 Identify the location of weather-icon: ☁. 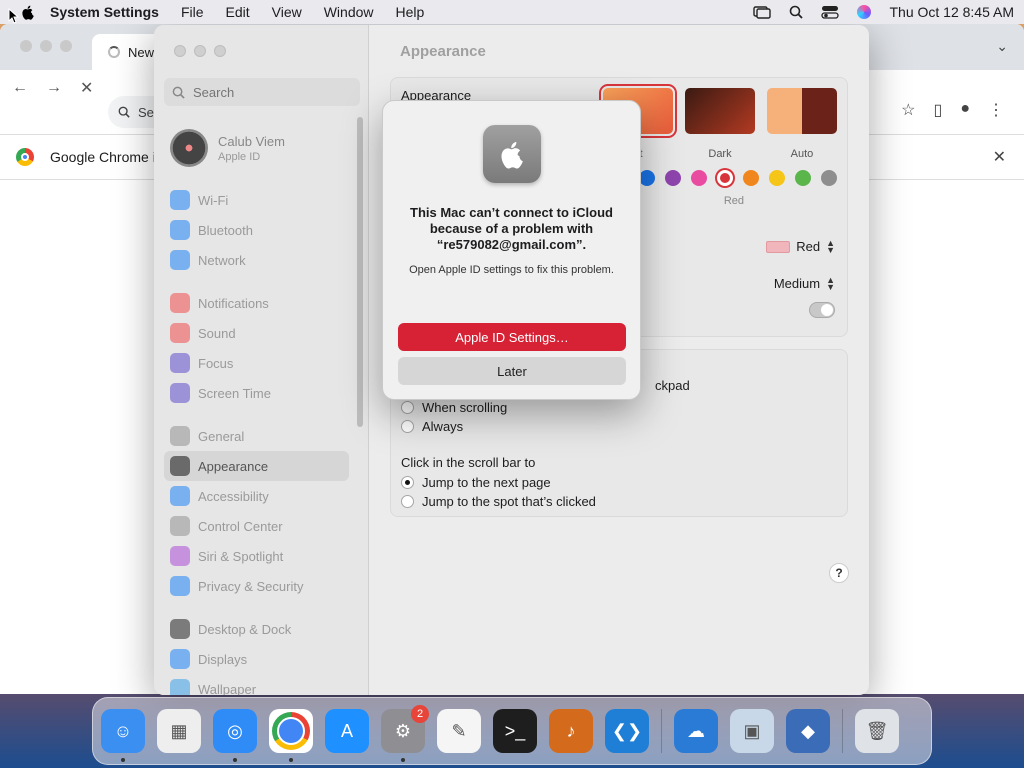
(696, 731).